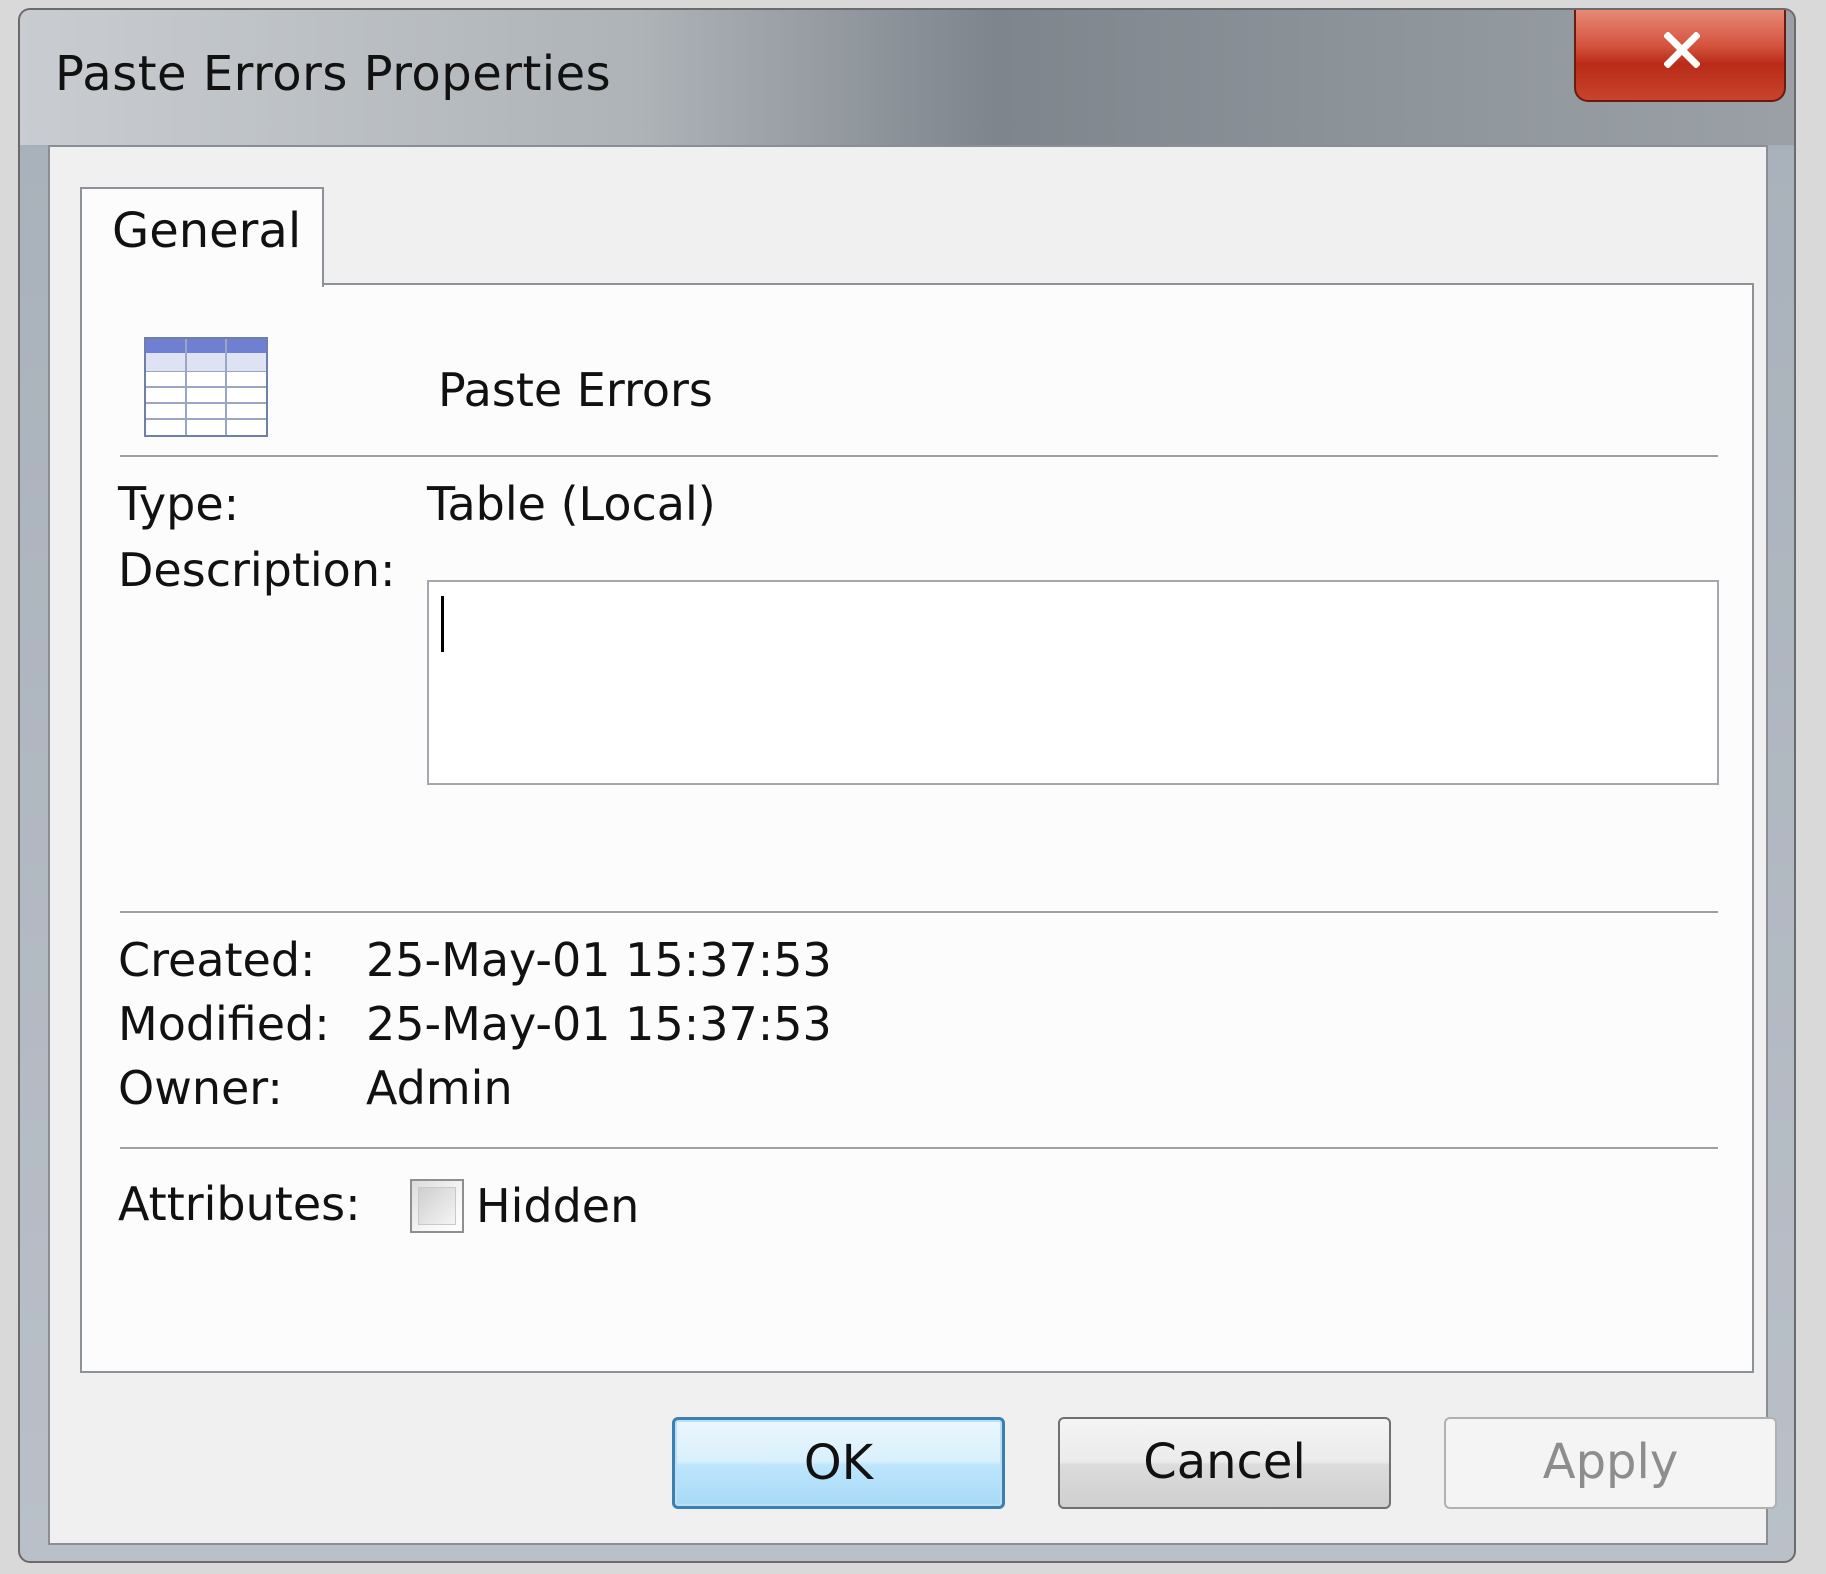 This screenshot has height=1574, width=1826. What do you see at coordinates (200, 1088) in the screenshot?
I see `owner-label: Owner:` at bounding box center [200, 1088].